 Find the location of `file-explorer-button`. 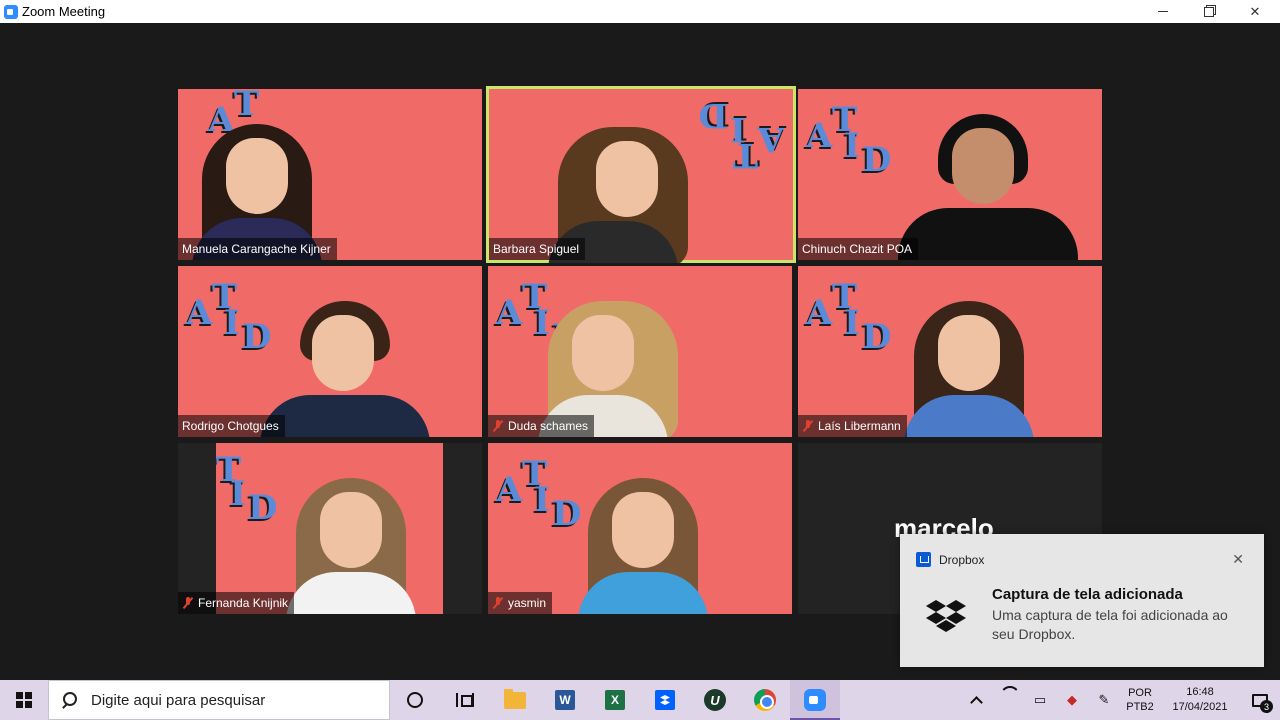

file-explorer-button is located at coordinates (515, 700).